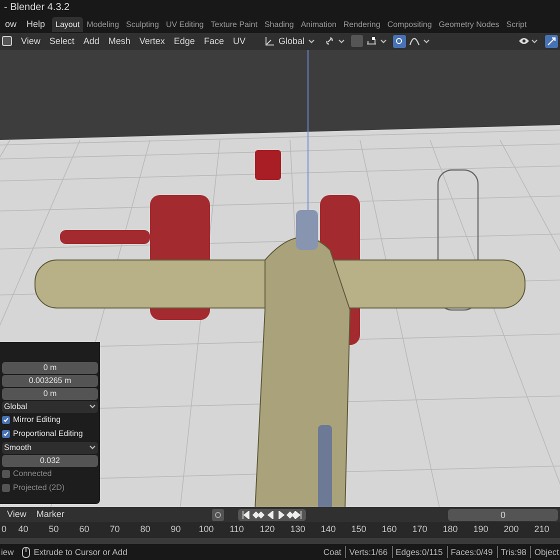 The height and width of the screenshot is (560, 560). I want to click on mode-icon, so click(7, 41).